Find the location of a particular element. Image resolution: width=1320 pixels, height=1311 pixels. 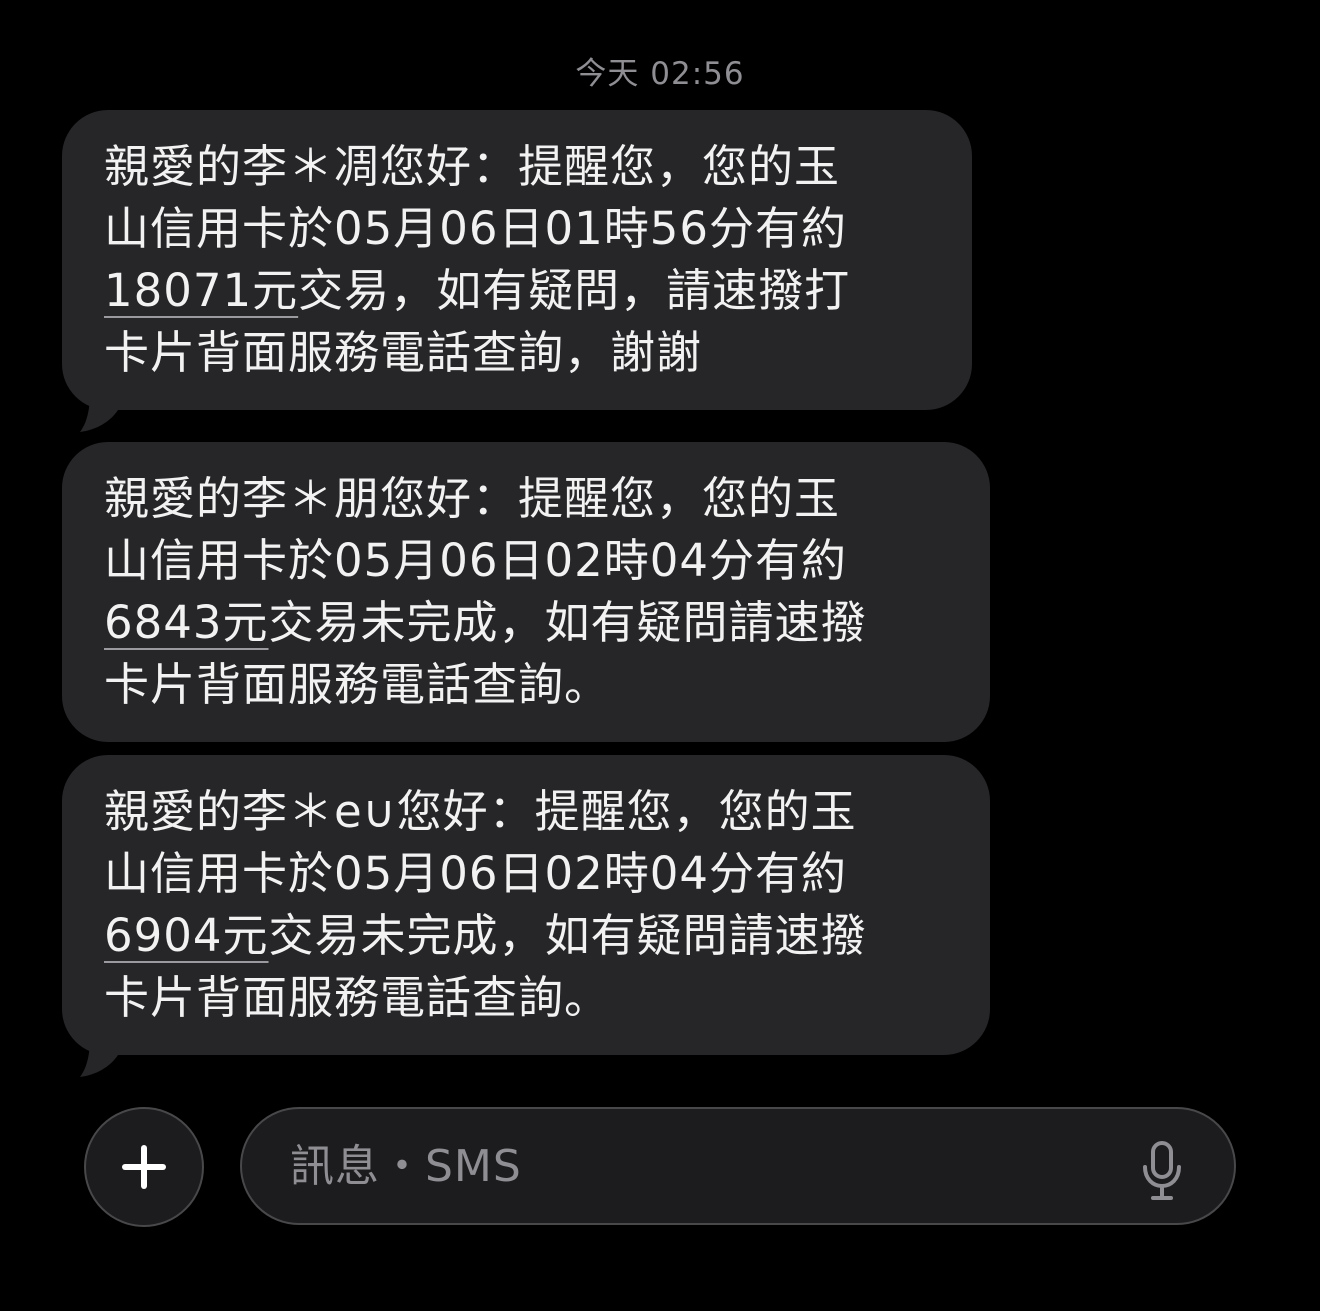

add-attachment-button is located at coordinates (144, 1167).